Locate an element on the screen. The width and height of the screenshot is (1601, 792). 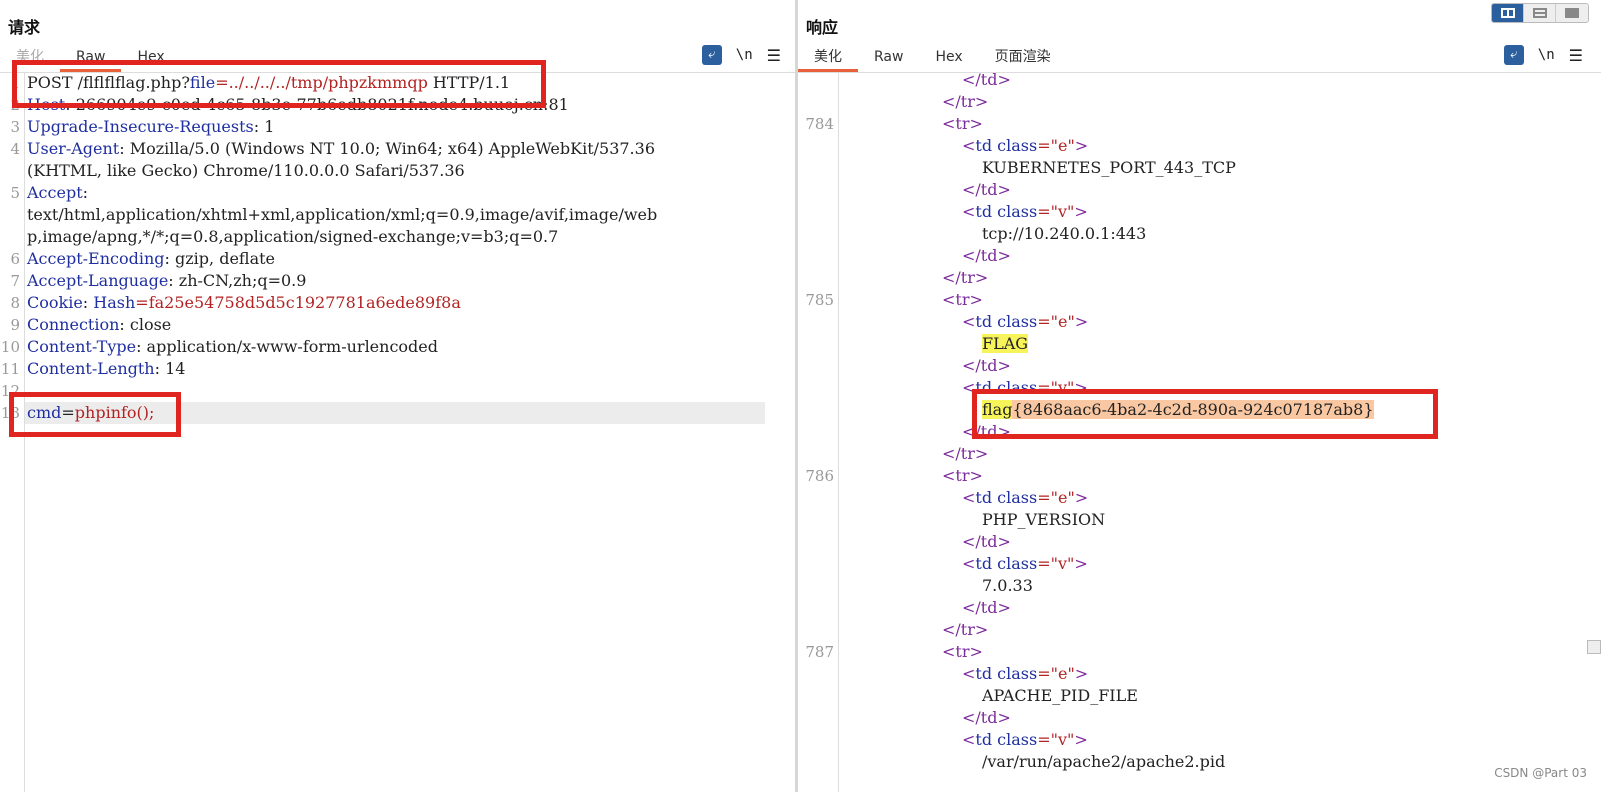
line-text: Upgrade-Insecure-Requests: 1 is located at coordinates (150, 127).